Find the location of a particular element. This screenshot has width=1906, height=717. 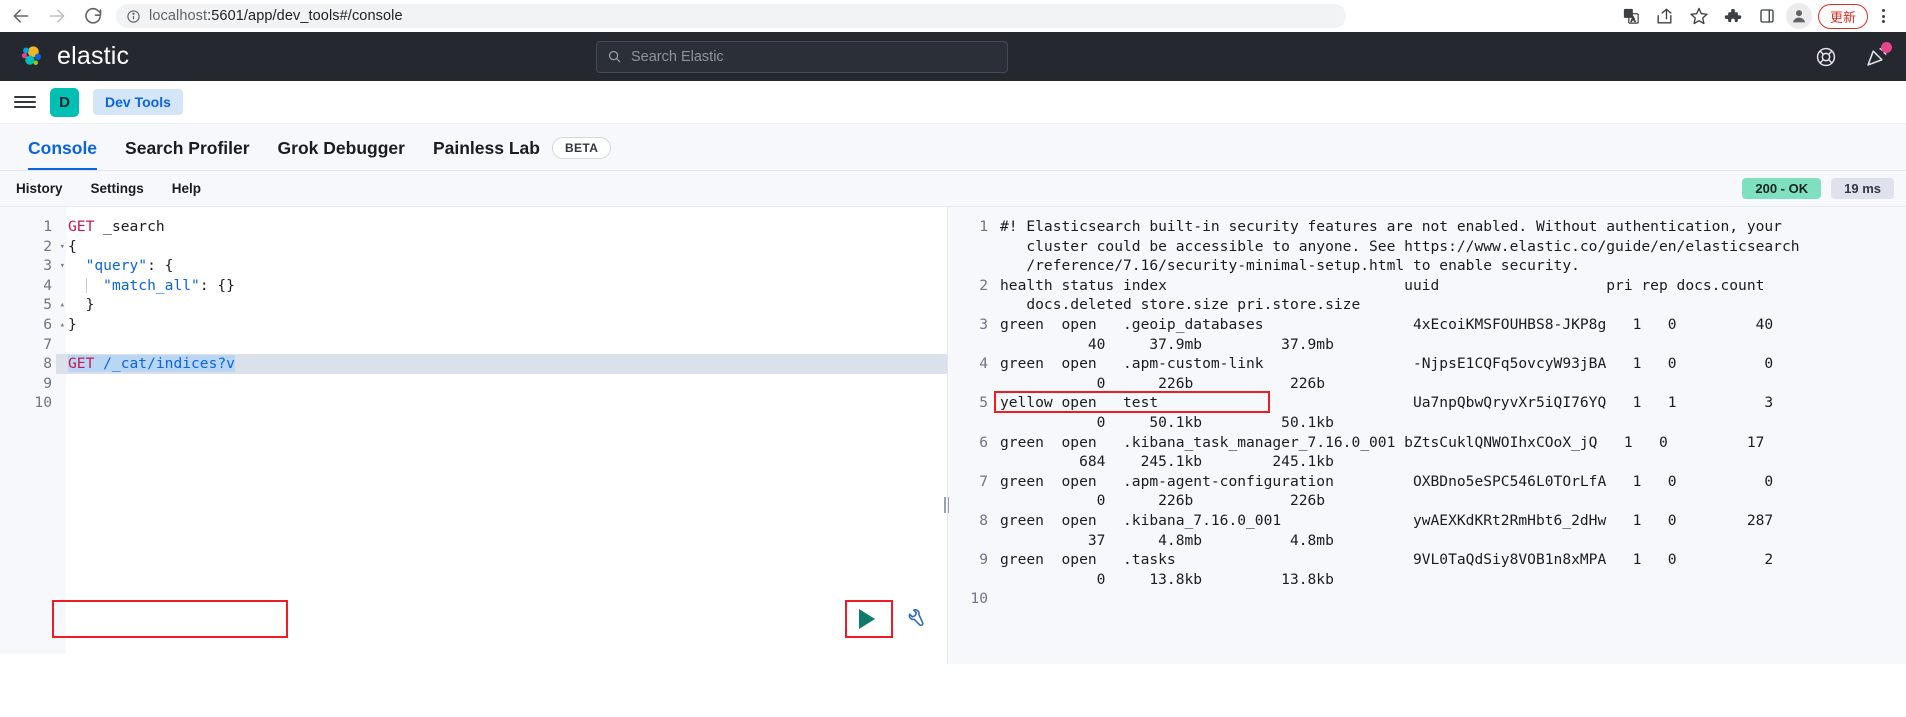

elastic-global-header: elastic Search Elastic is located at coordinates (953, 56).